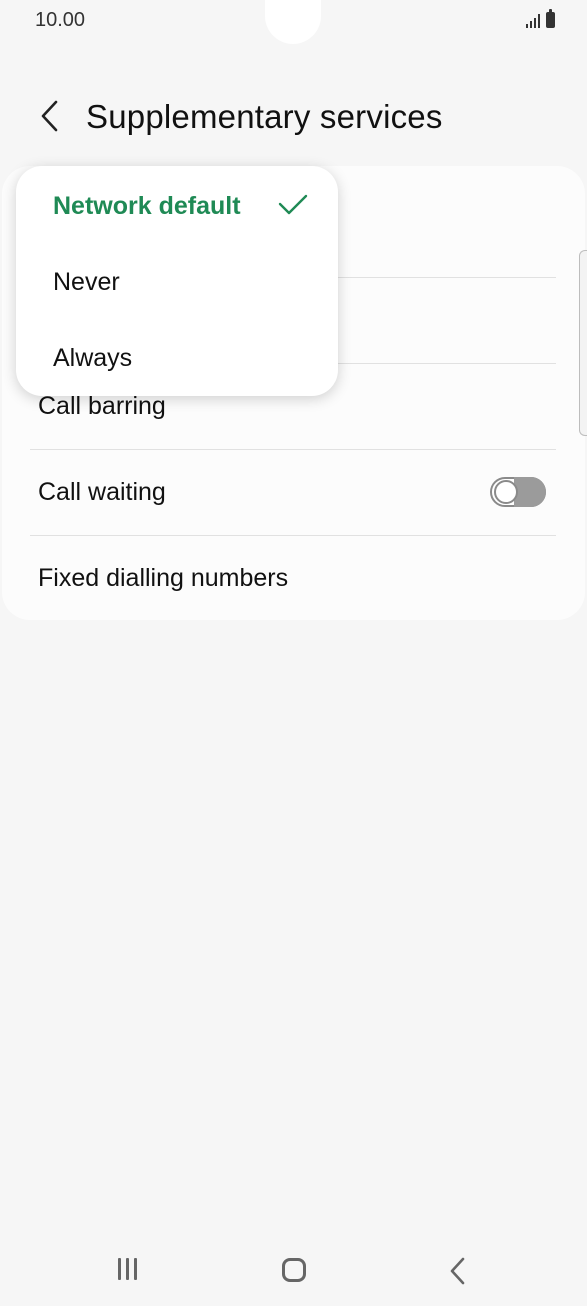  Describe the element at coordinates (458, 1271) in the screenshot. I see `back-icon` at that location.